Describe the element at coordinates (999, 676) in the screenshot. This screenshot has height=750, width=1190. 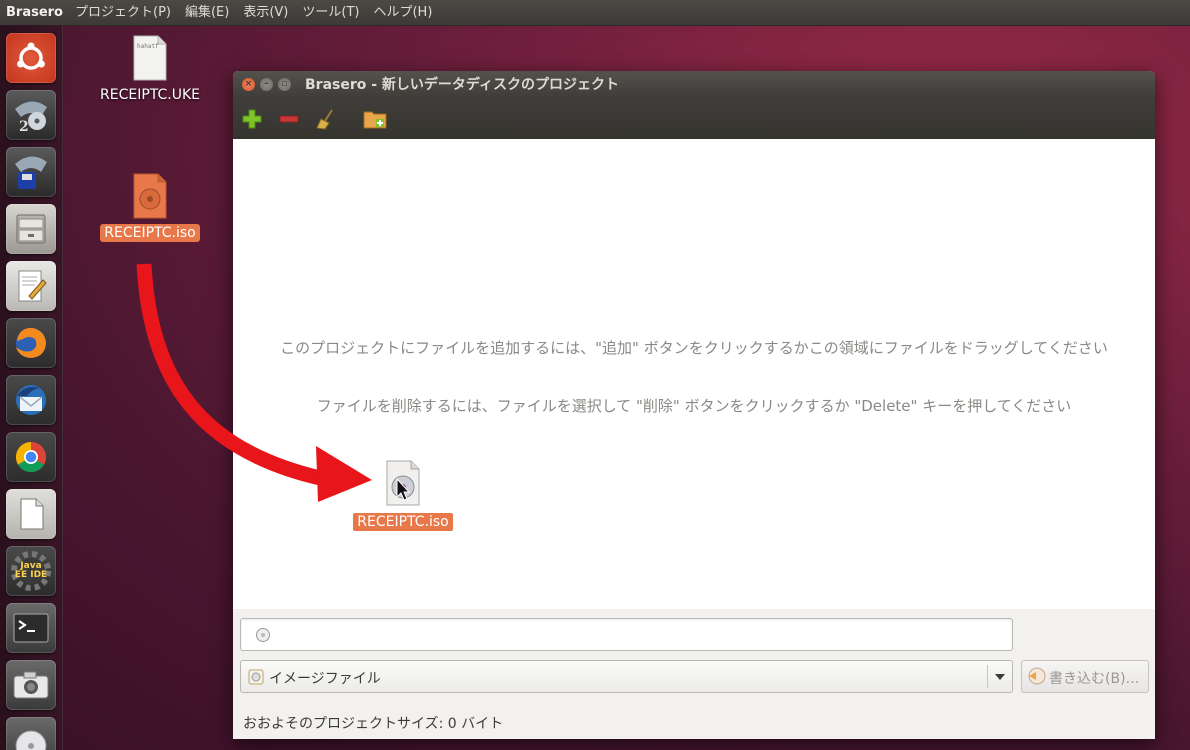
I see `chevron-down-icon` at that location.